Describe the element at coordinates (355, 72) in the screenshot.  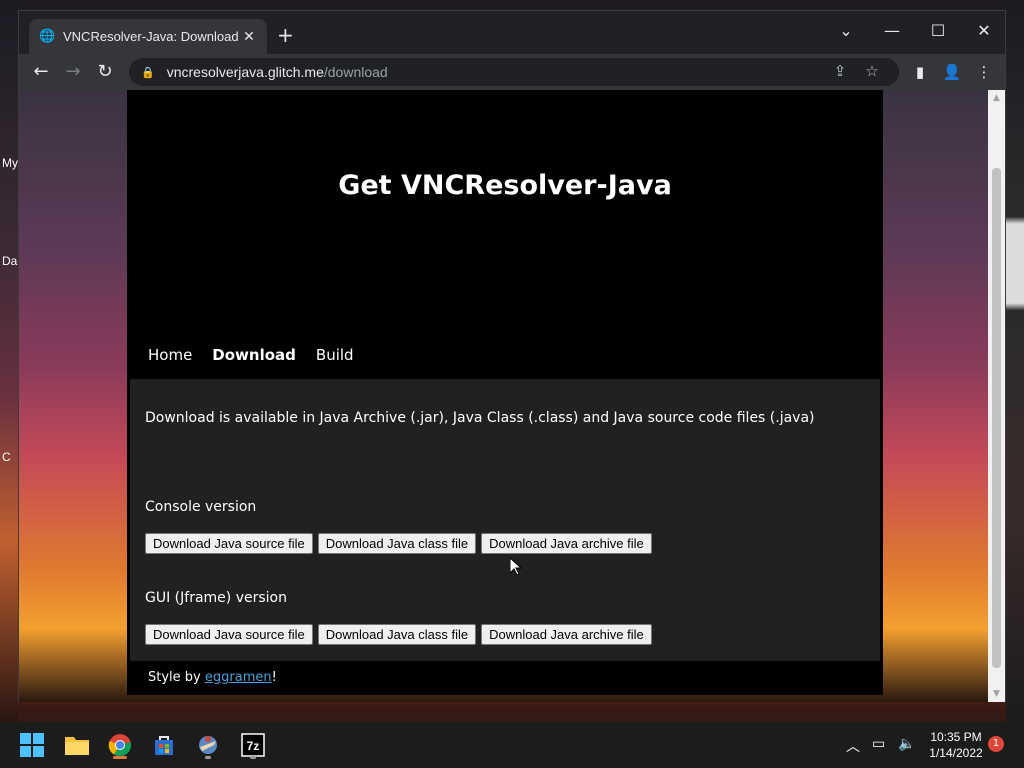
I see `url-path: /download` at that location.